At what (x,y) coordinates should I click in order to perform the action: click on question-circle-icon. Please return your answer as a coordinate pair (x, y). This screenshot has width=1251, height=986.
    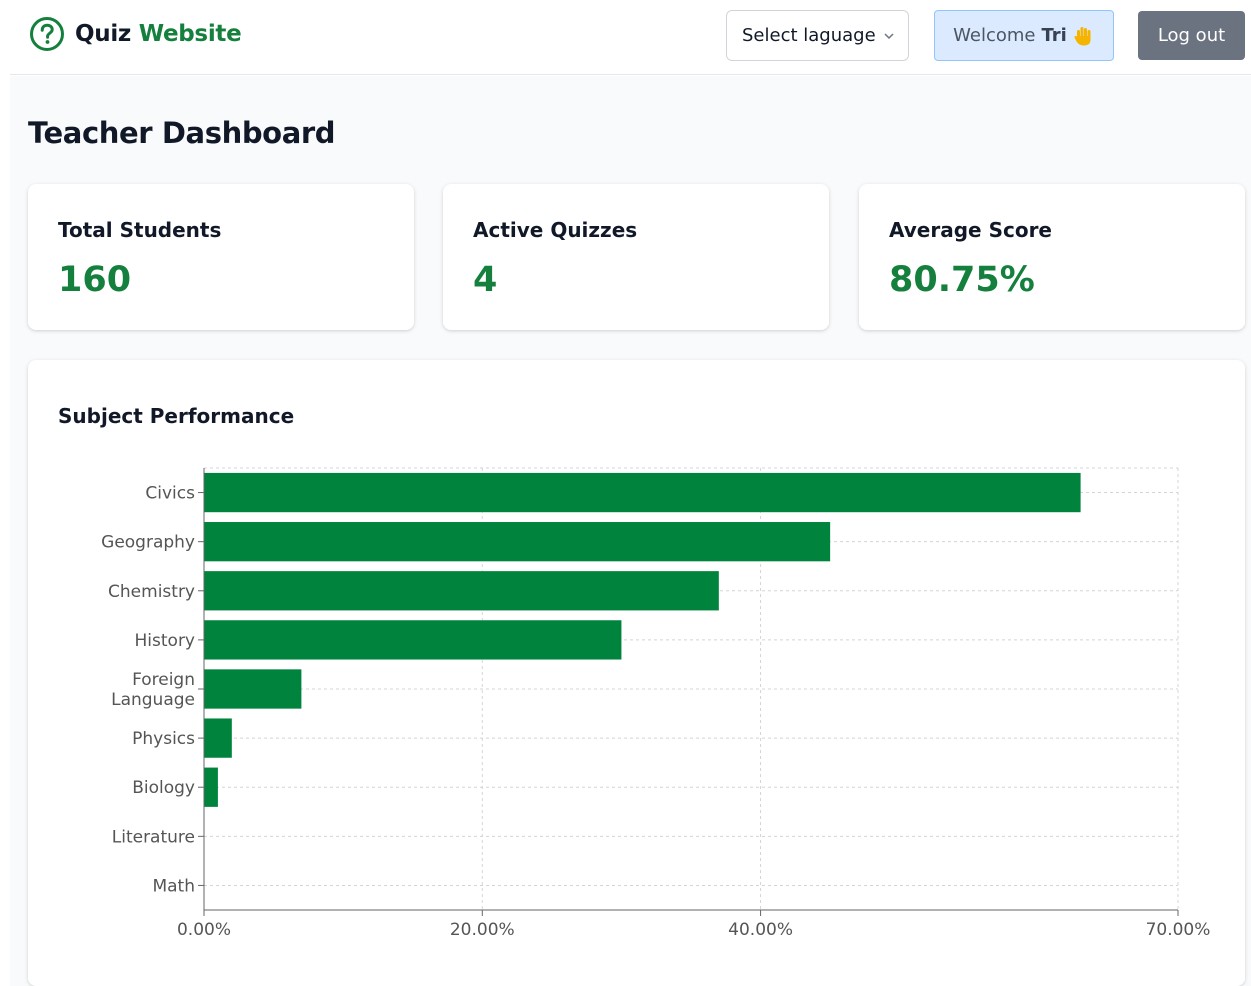
    Looking at the image, I should click on (47, 34).